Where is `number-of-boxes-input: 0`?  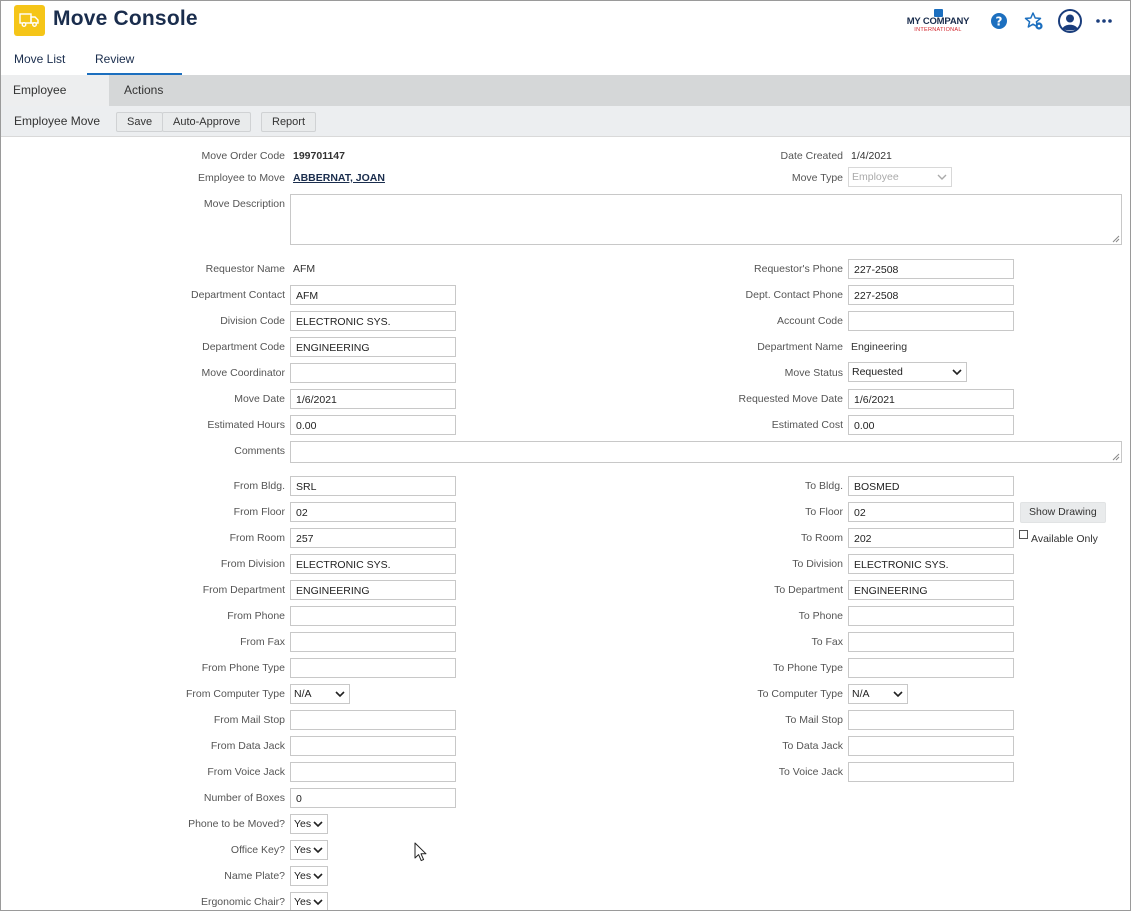
number-of-boxes-input: 0 is located at coordinates (373, 798).